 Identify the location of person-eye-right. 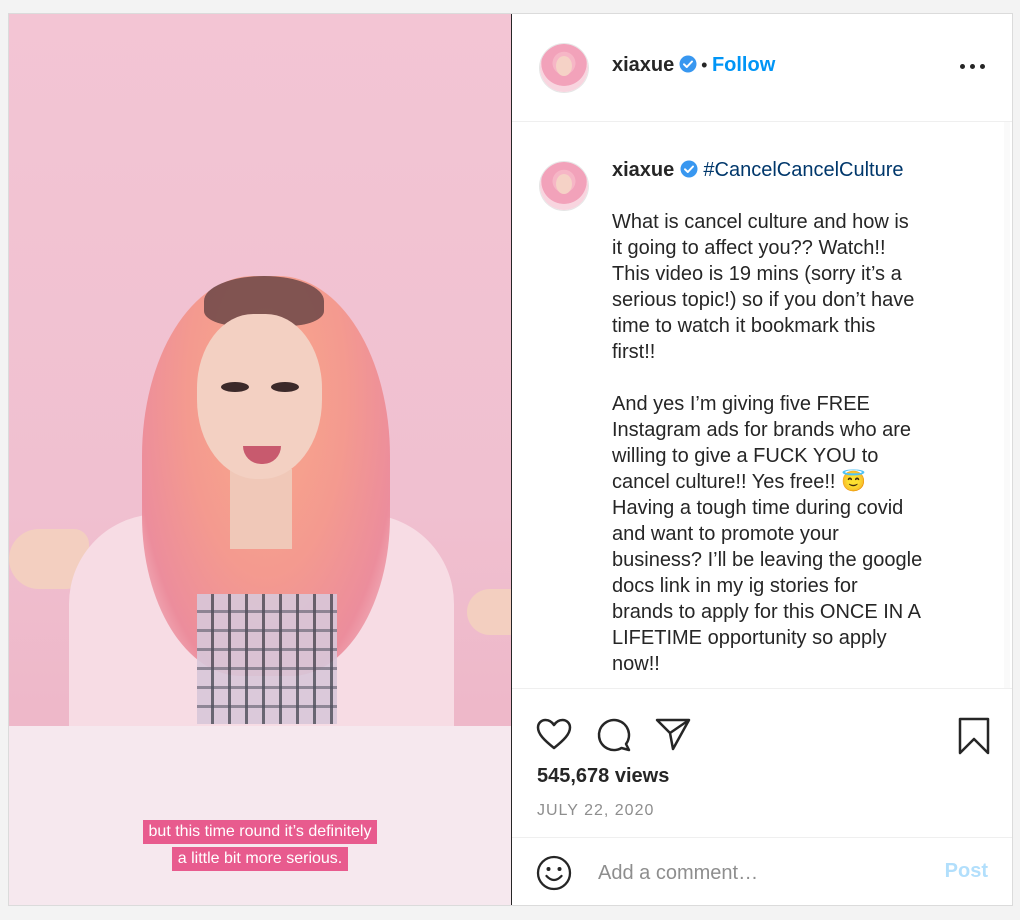
(285, 387).